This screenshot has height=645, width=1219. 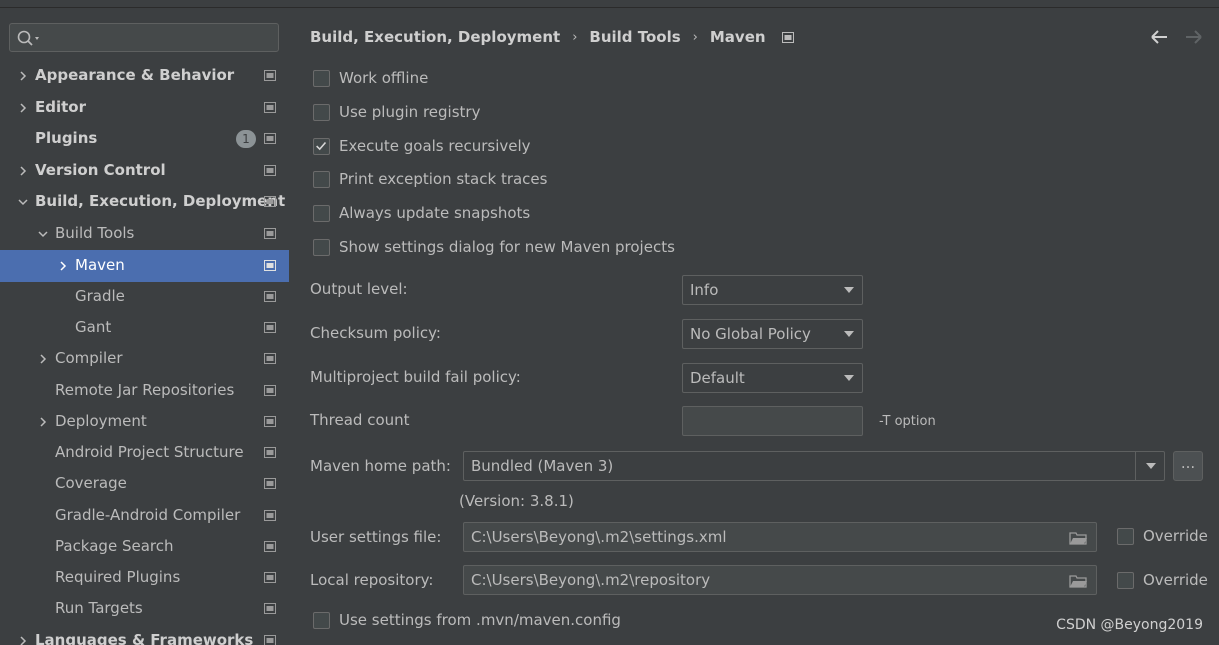 What do you see at coordinates (1175, 536) in the screenshot?
I see `override-label: Override` at bounding box center [1175, 536].